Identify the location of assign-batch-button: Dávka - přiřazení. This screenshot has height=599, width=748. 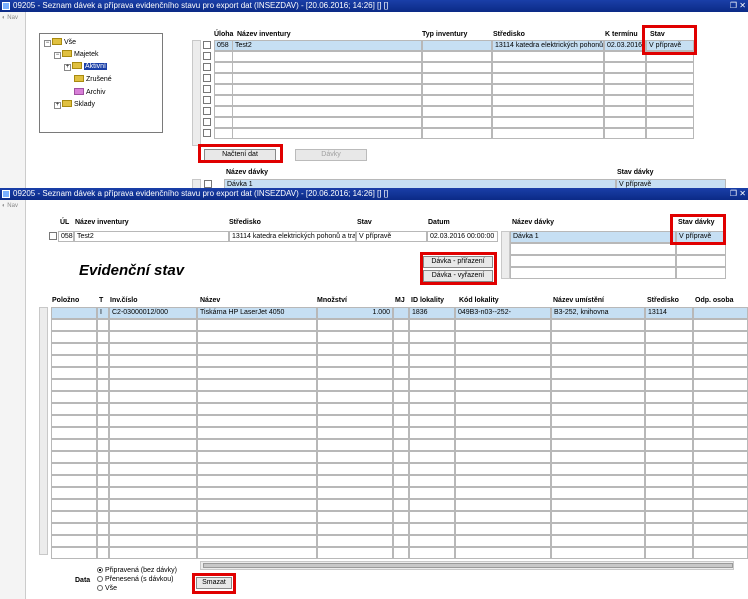
(458, 262).